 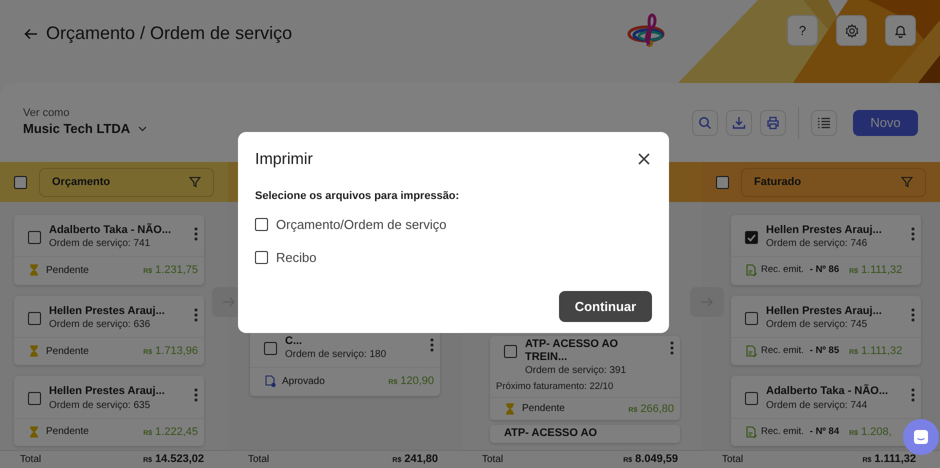 I want to click on print-button, so click(x=773, y=123).